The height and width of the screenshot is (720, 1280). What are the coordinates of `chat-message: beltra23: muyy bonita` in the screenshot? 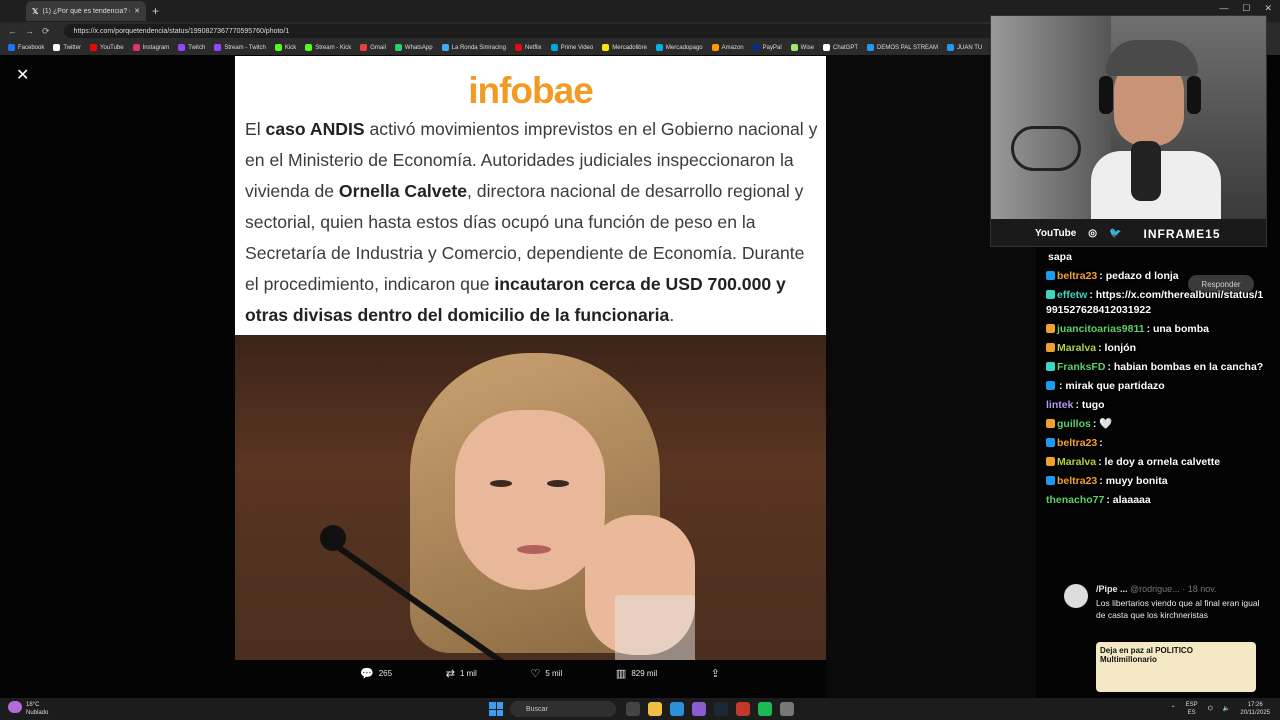 It's located at (1157, 481).